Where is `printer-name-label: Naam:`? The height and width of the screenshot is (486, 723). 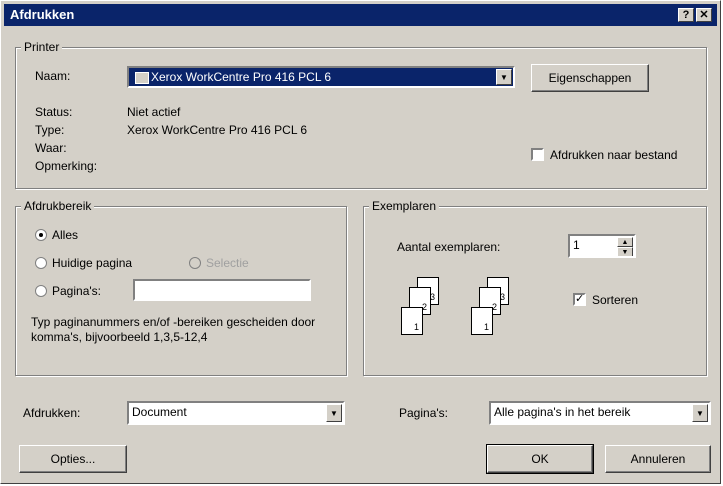
printer-name-label: Naam: is located at coordinates (53, 76).